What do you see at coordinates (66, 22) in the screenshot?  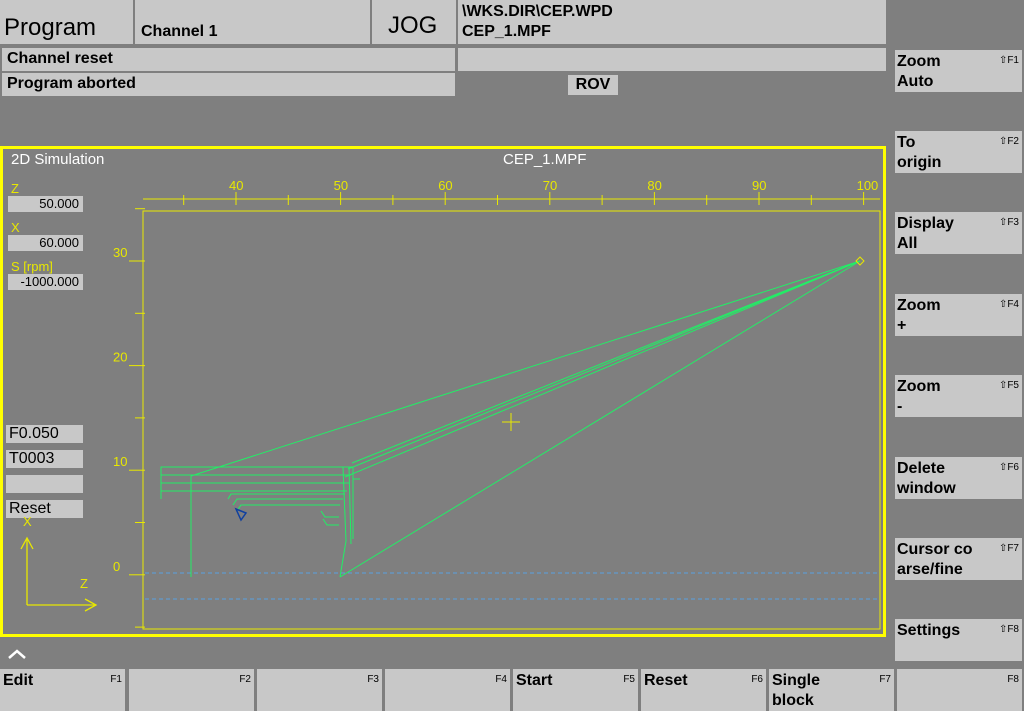 I see `area-title: Program` at bounding box center [66, 22].